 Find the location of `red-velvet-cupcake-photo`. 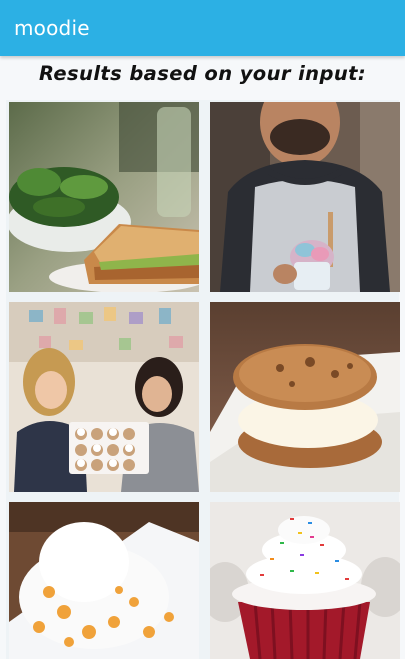

red-velvet-cupcake-photo is located at coordinates (305, 580).